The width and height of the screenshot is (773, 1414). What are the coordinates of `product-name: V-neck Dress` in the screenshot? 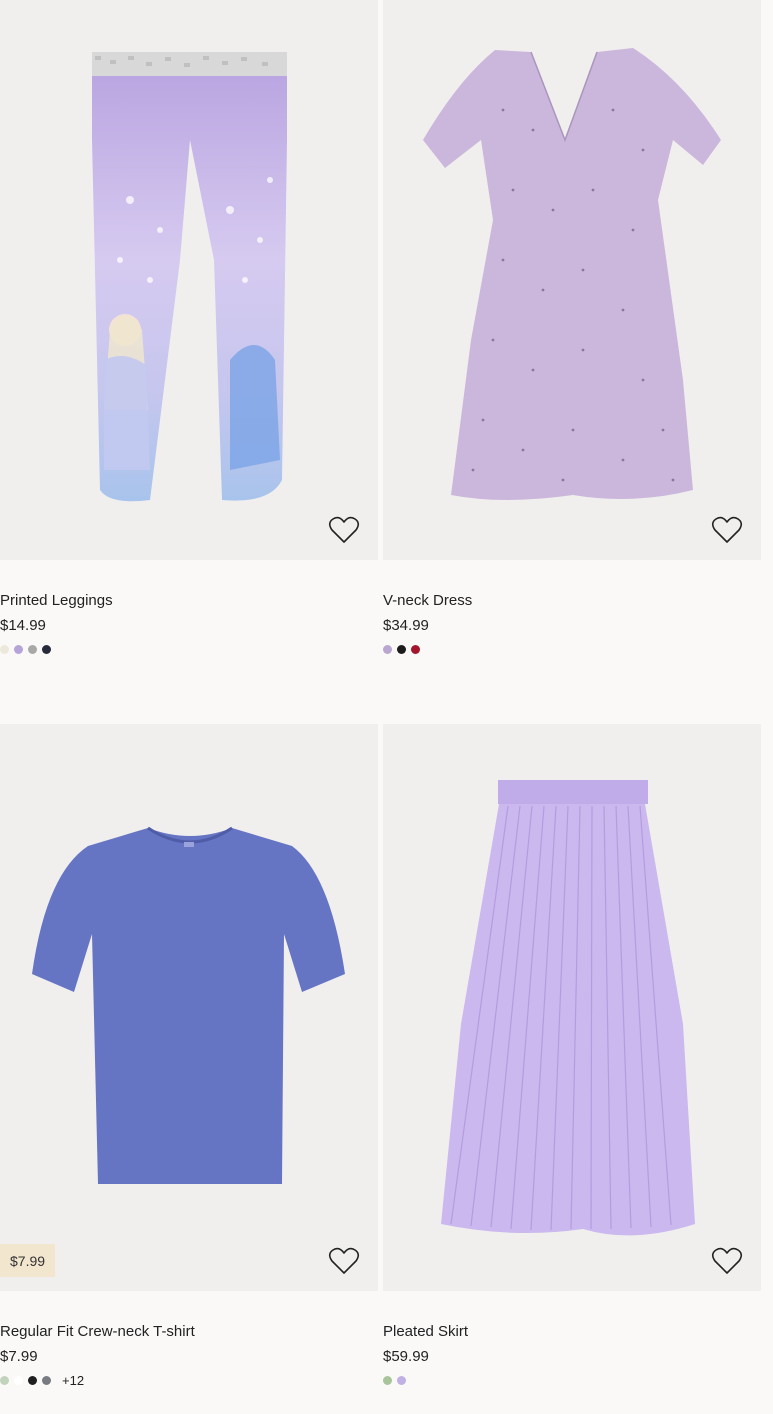 It's located at (572, 601).